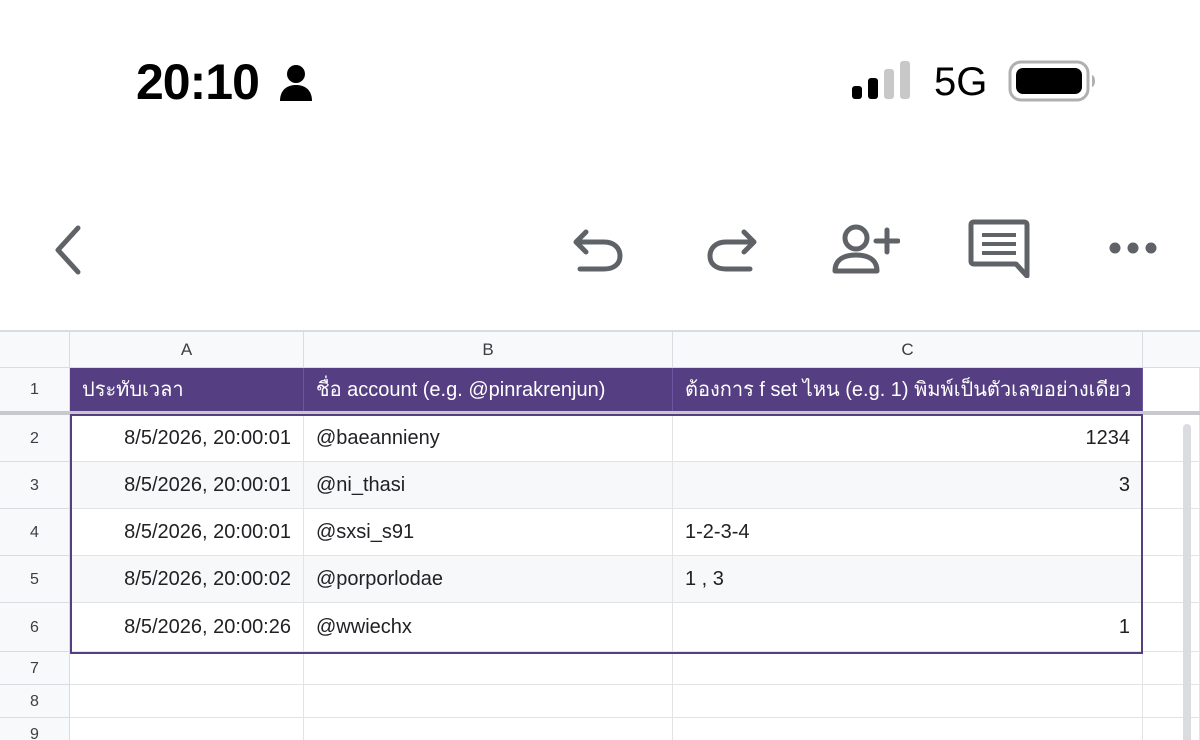 The image size is (1200, 740). What do you see at coordinates (35, 701) in the screenshot?
I see `row-header-8: 8` at bounding box center [35, 701].